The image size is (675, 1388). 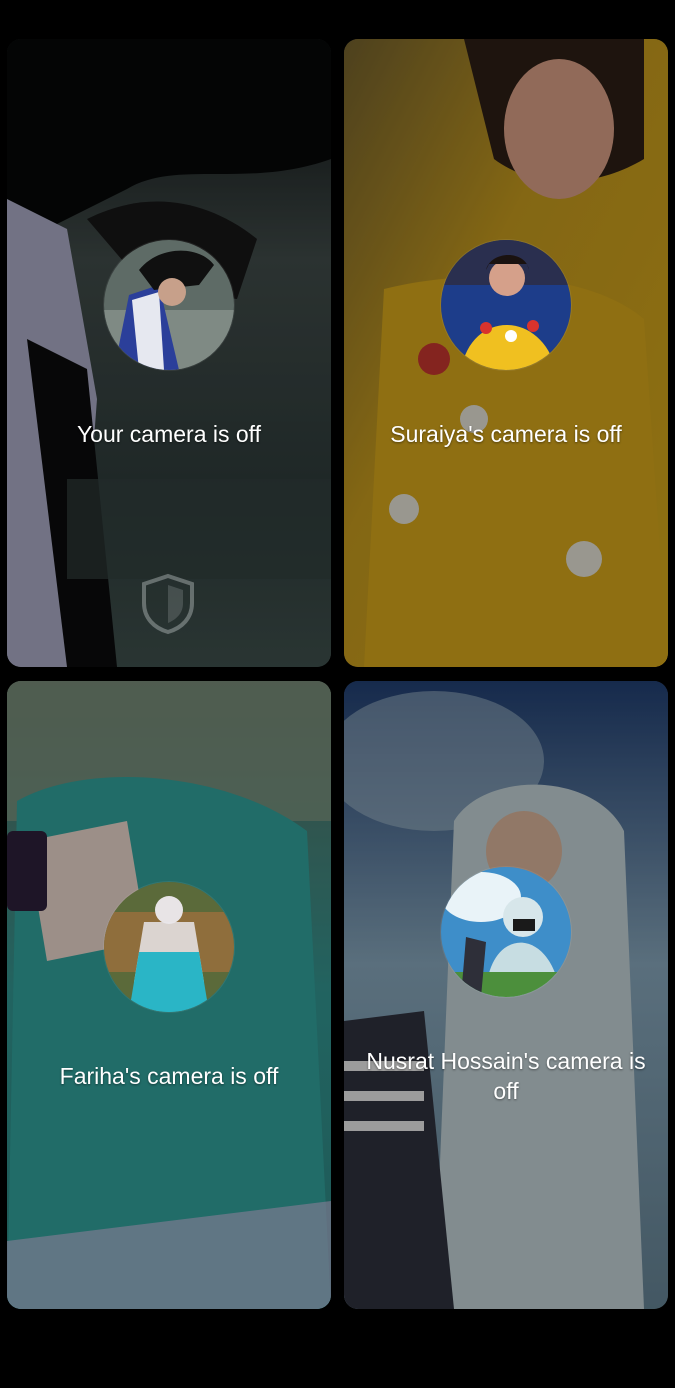 What do you see at coordinates (506, 434) in the screenshot?
I see `camera-off-label: Suraiya's camera is off` at bounding box center [506, 434].